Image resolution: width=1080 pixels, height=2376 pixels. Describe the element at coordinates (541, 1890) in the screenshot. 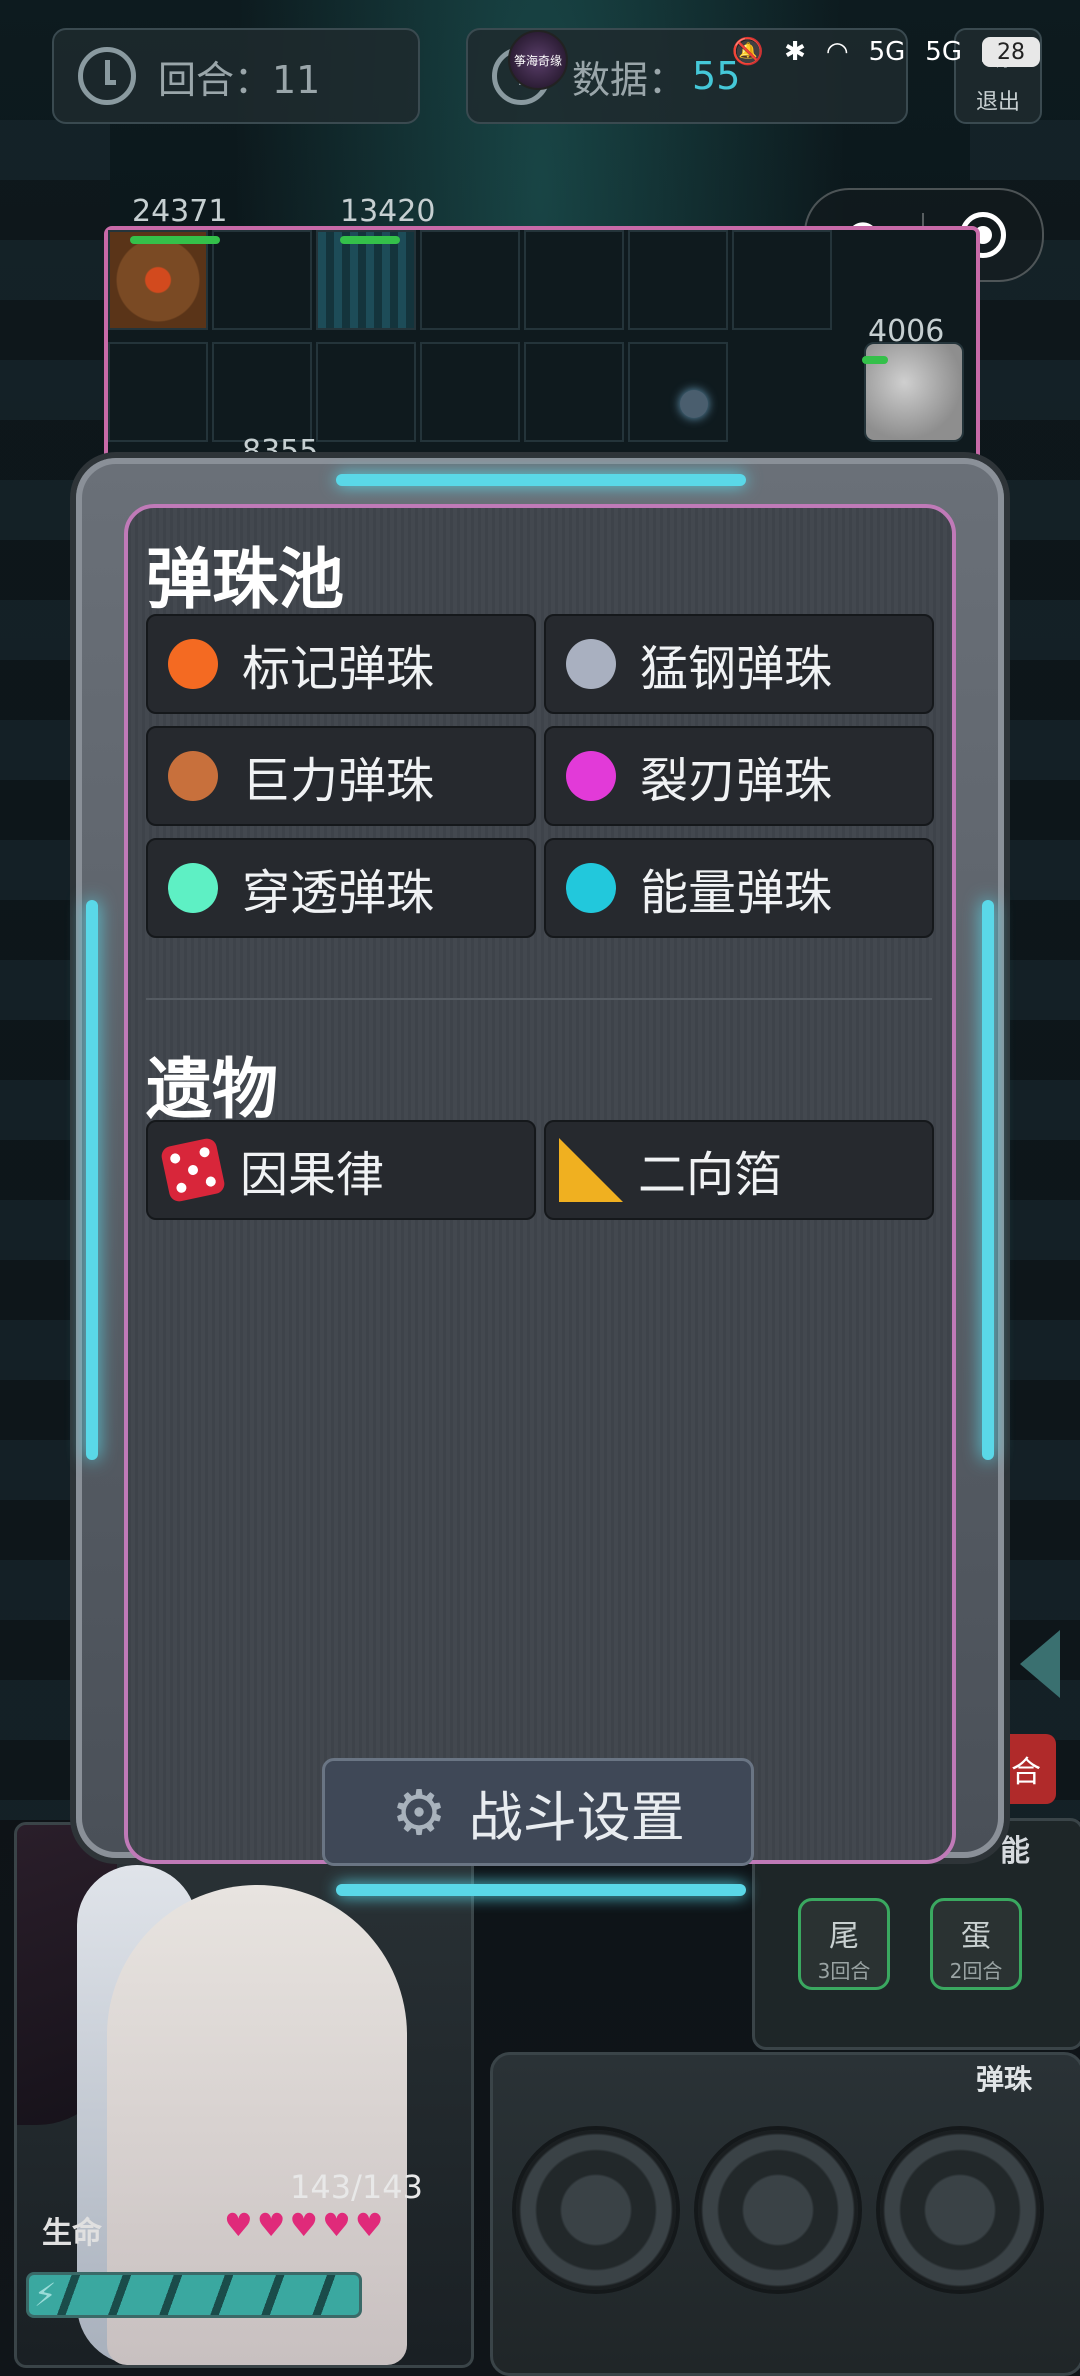

I see `frame-glow-bottom` at that location.